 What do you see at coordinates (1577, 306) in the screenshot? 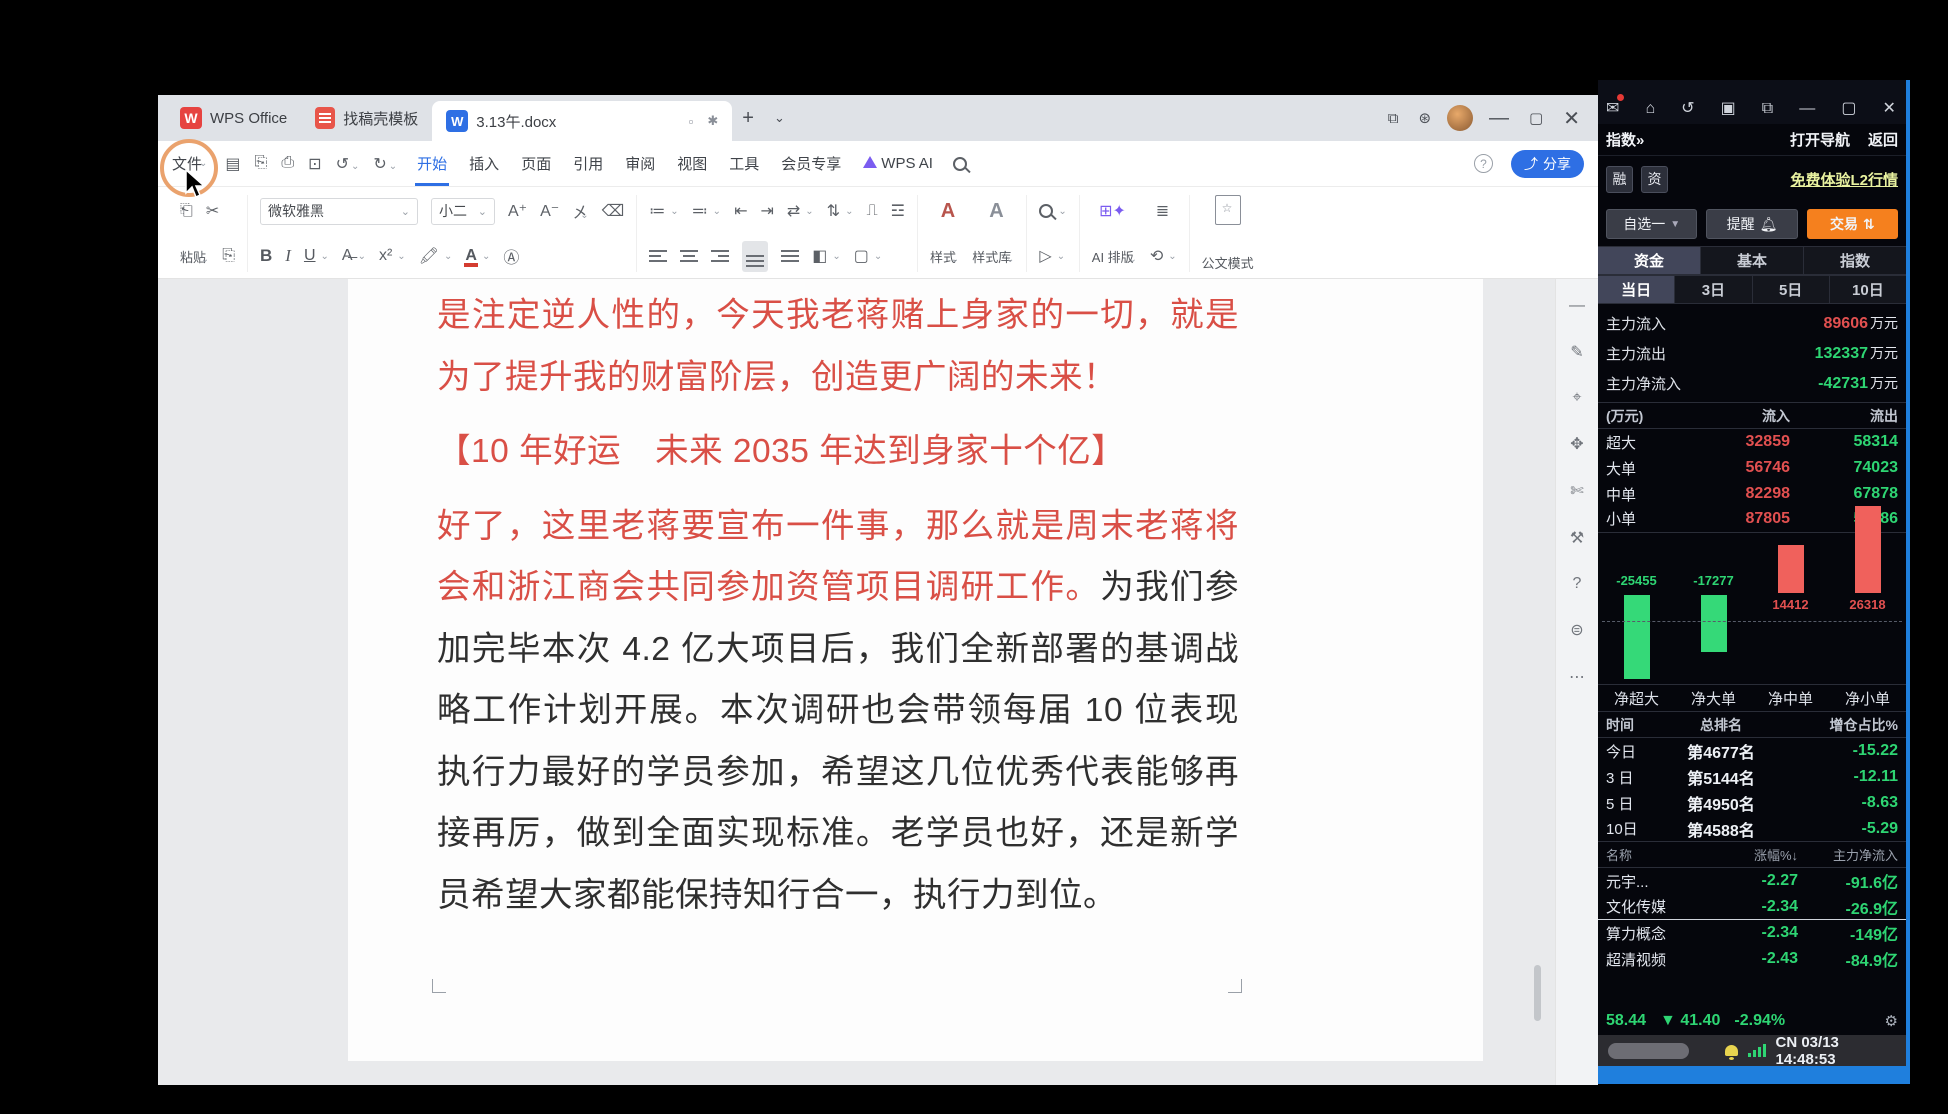
I see `collapse-icon: —` at bounding box center [1577, 306].